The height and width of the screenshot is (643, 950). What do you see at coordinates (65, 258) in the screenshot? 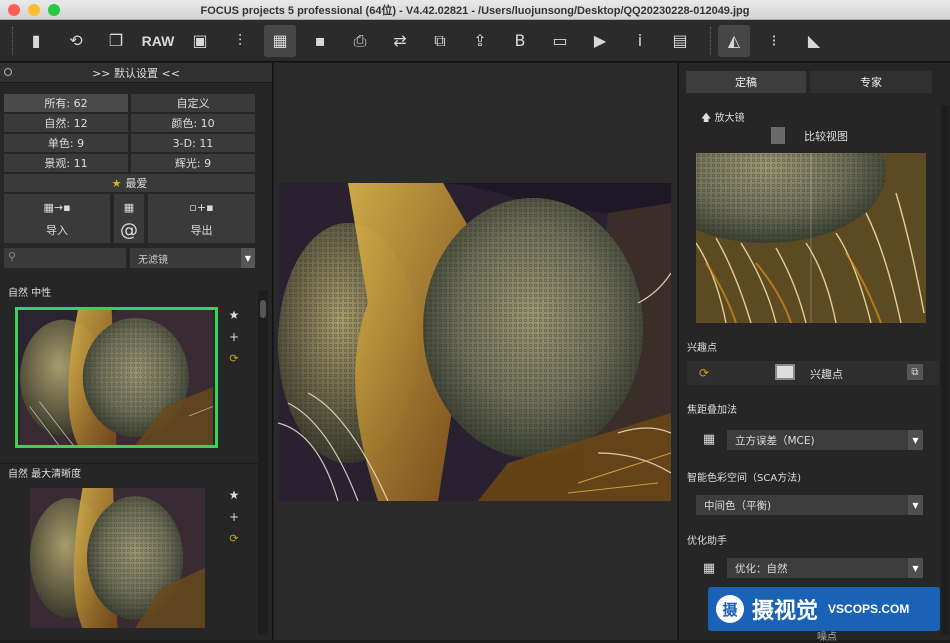
I see `search-input: ⚲` at bounding box center [65, 258].